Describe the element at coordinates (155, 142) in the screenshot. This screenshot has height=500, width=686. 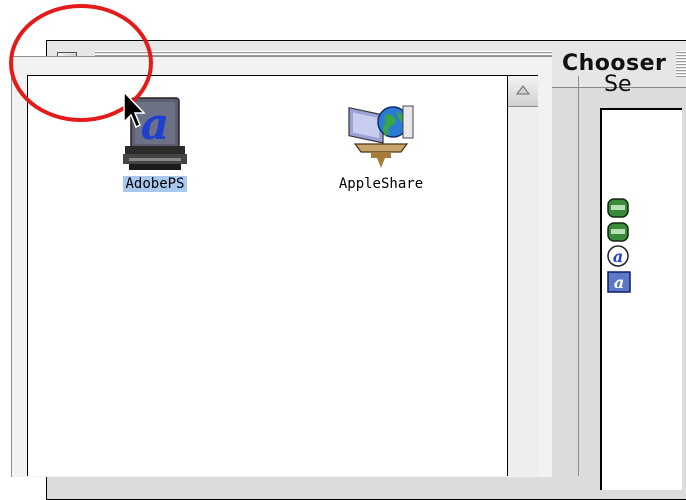
I see `device-adobeps: a AdobePS` at that location.